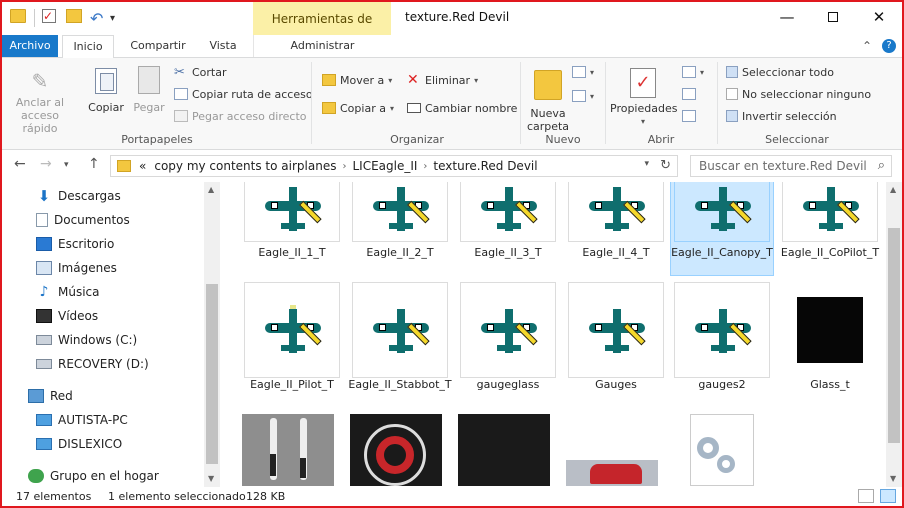 Image resolution: width=904 pixels, height=508 pixels. What do you see at coordinates (442, 80) in the screenshot?
I see `delete-button: ✕ Eliminar ▾` at bounding box center [442, 80].